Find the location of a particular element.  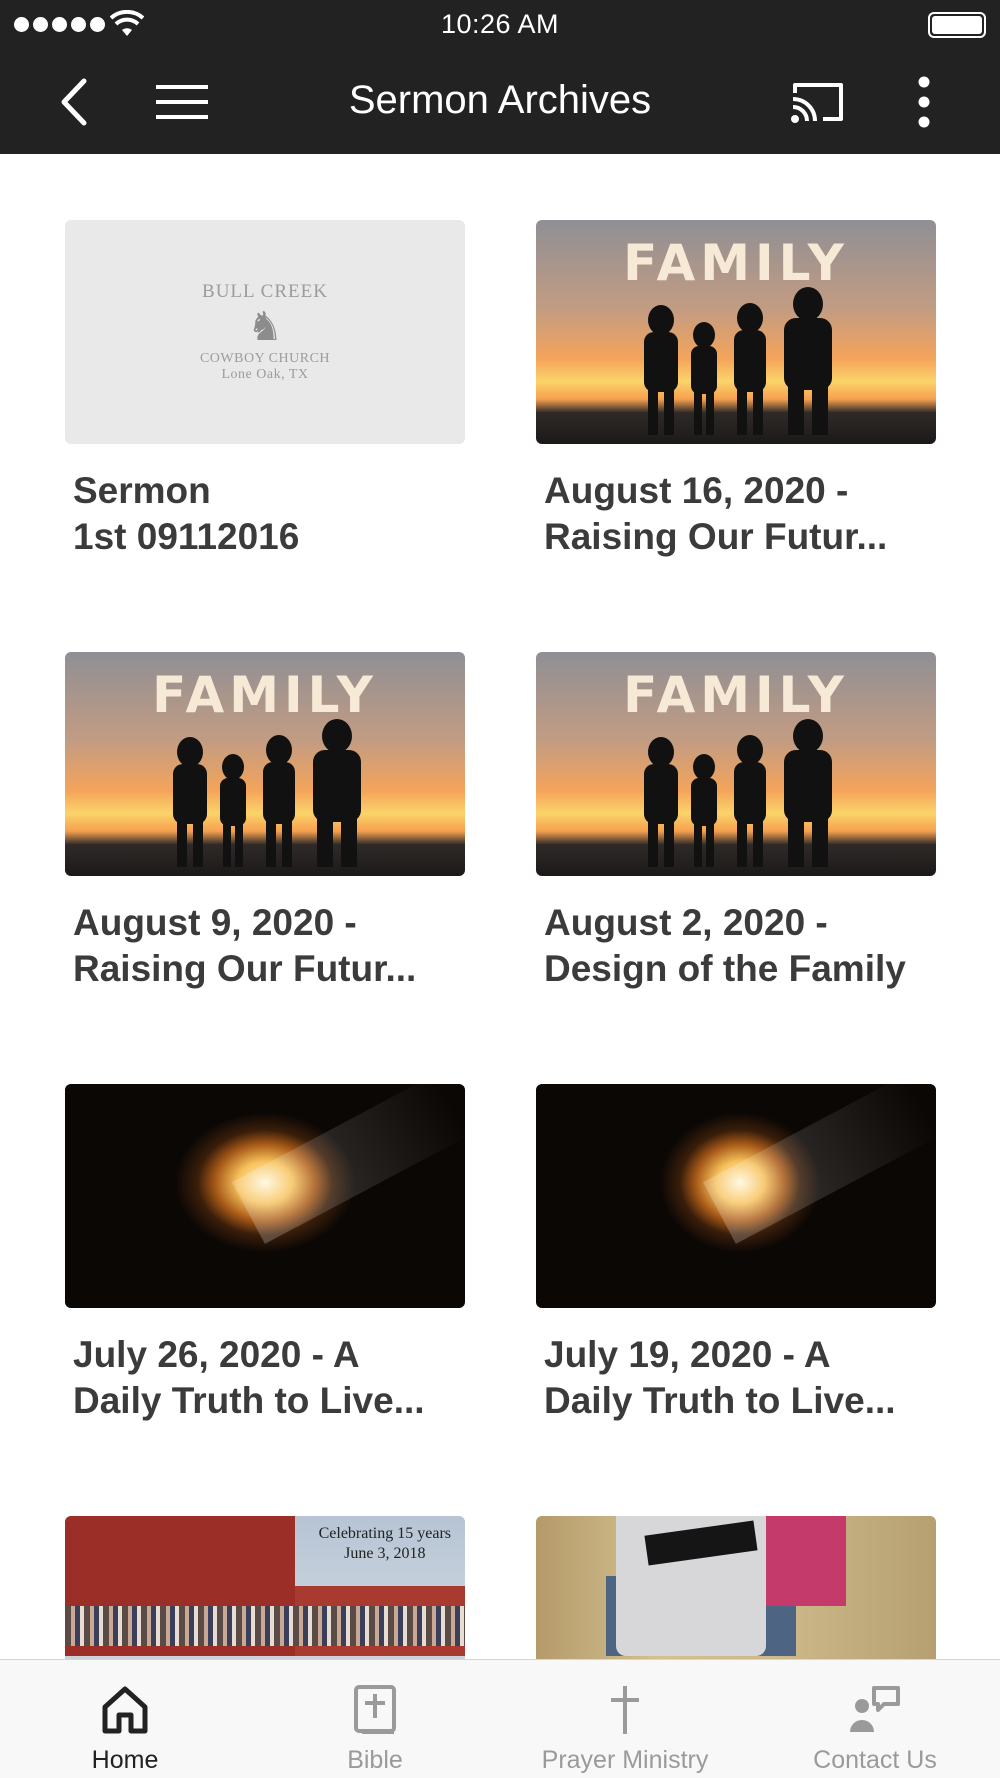

tab-contact-us: Contact Us is located at coordinates (875, 1719).